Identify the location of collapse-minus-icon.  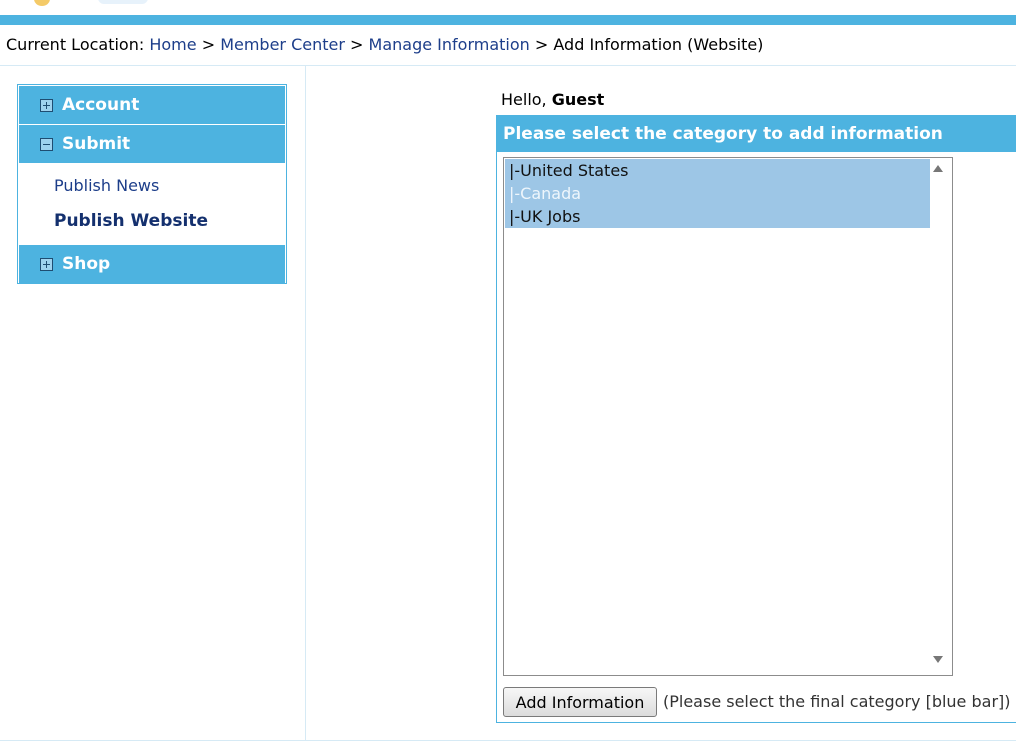
(46, 144).